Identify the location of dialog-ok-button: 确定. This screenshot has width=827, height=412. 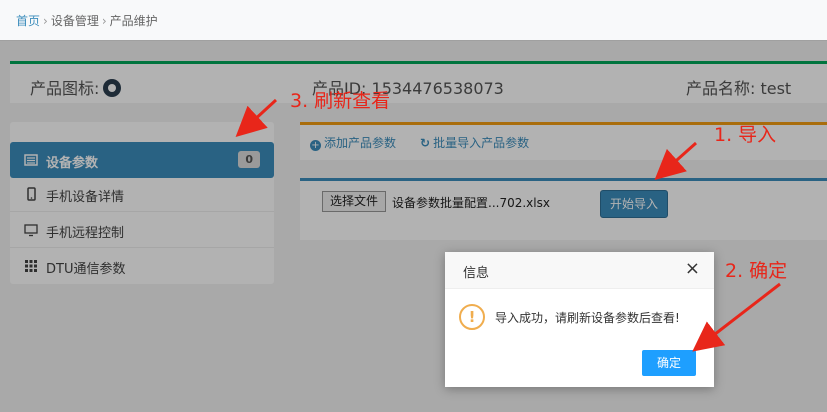
(669, 363).